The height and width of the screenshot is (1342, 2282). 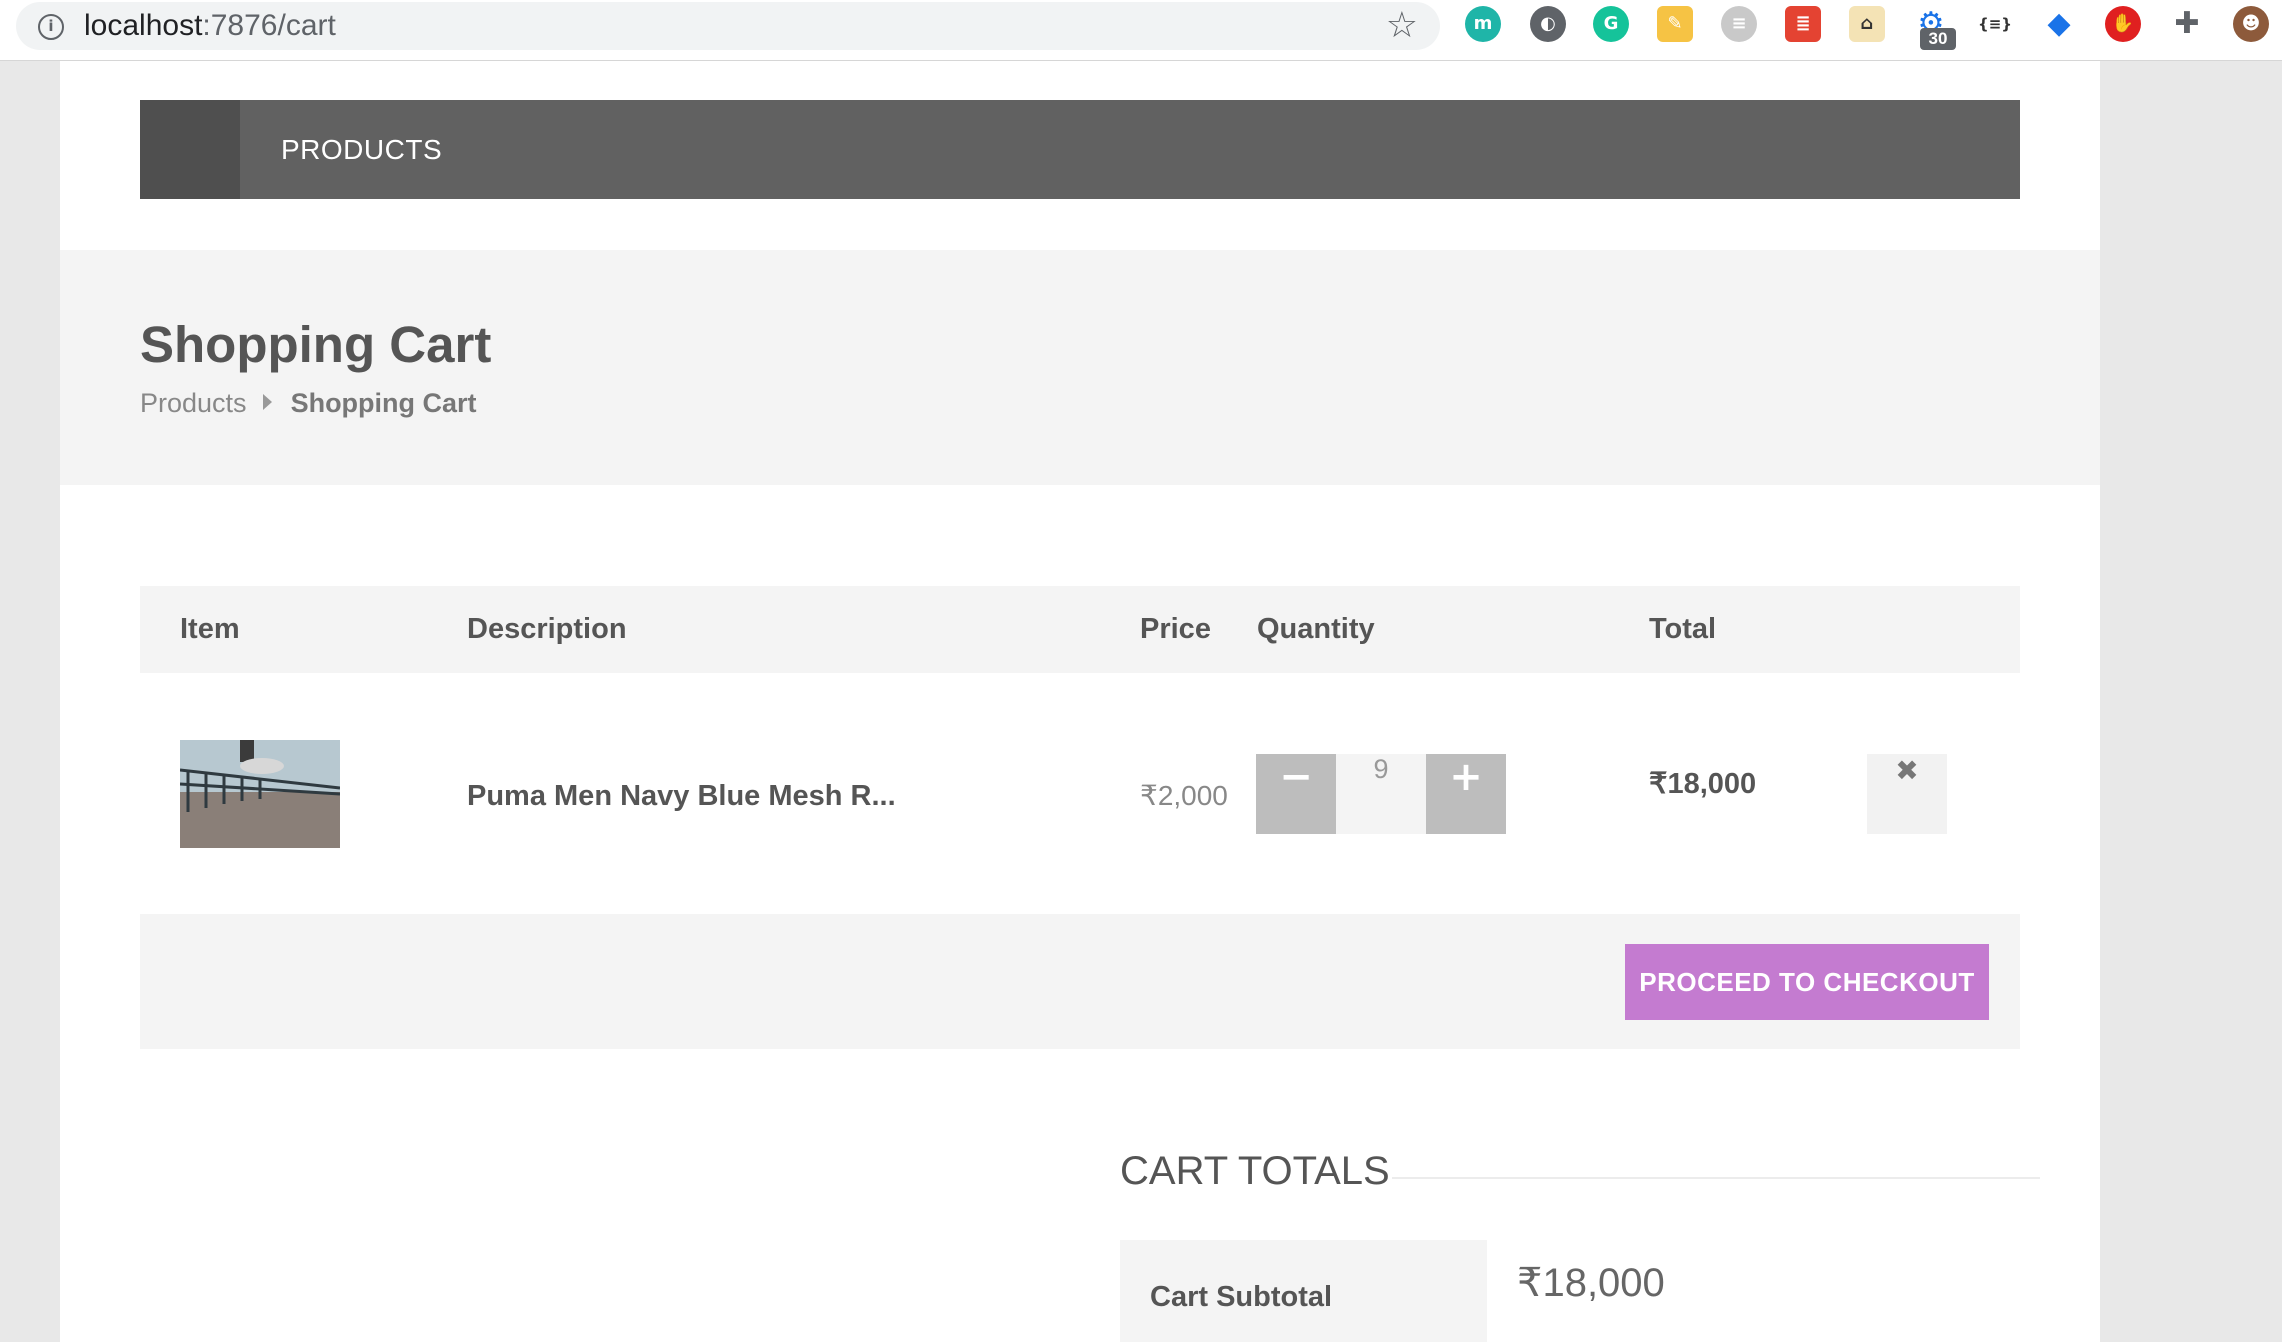 I want to click on subtotal-label-cell: Cart Subtotal, so click(x=1303, y=1291).